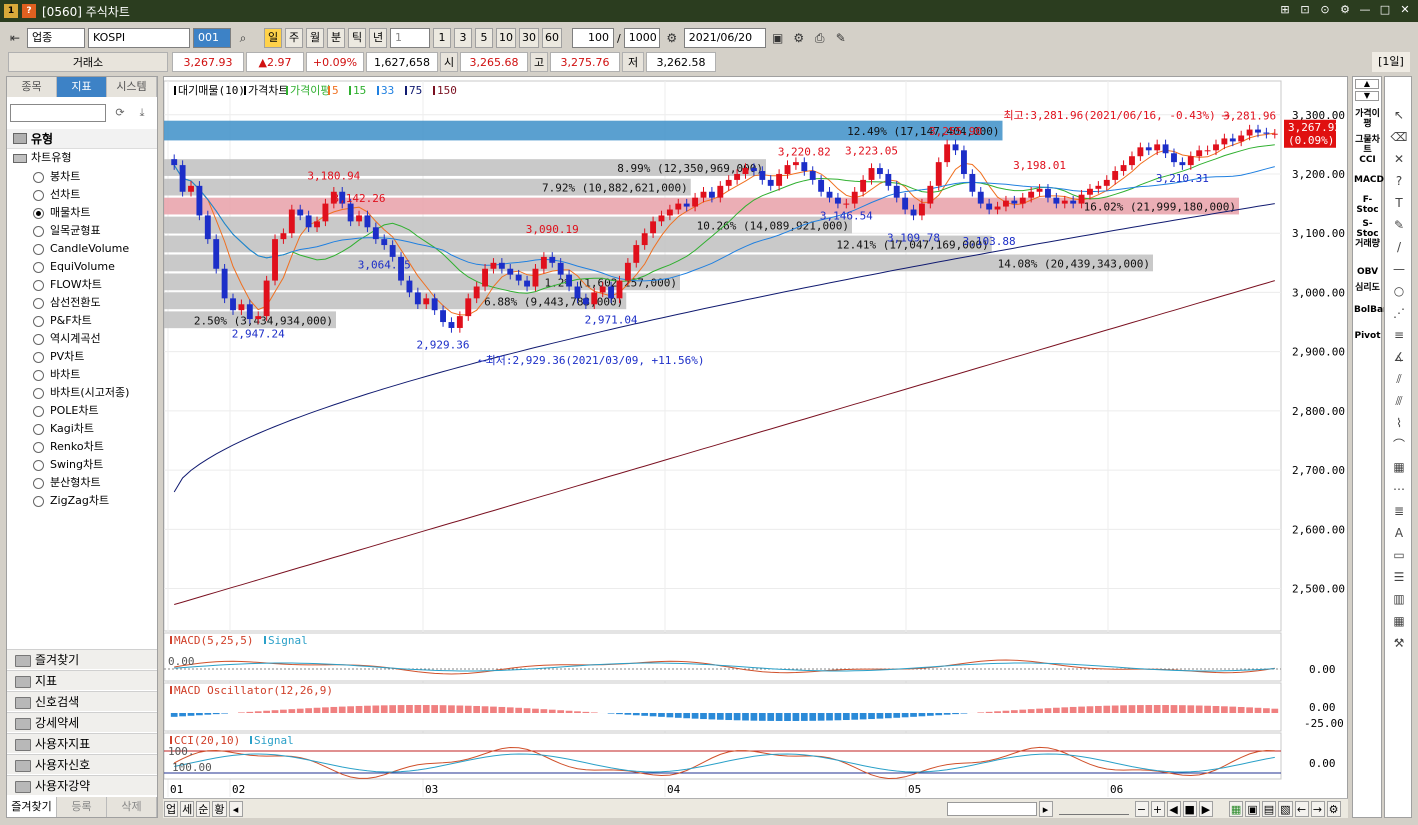  Describe the element at coordinates (1305, 10) in the screenshot. I see `tile-icon: ⊡` at that location.